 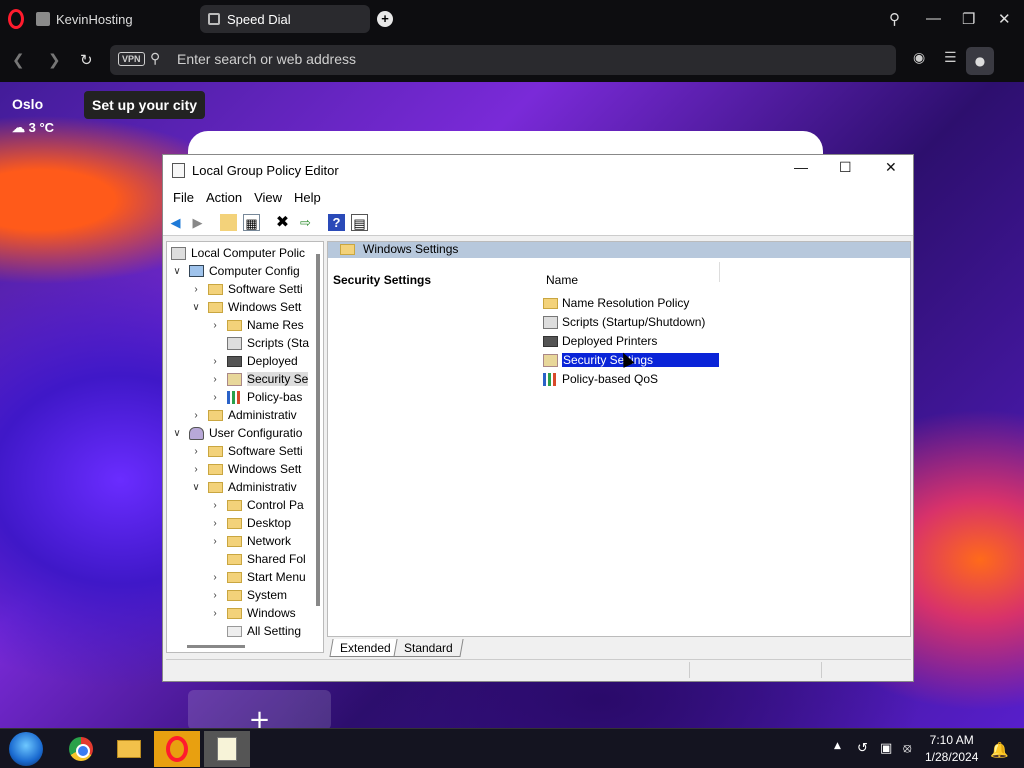 I want to click on tree-item-control-panel: › Control Pa, so click(x=256, y=505).